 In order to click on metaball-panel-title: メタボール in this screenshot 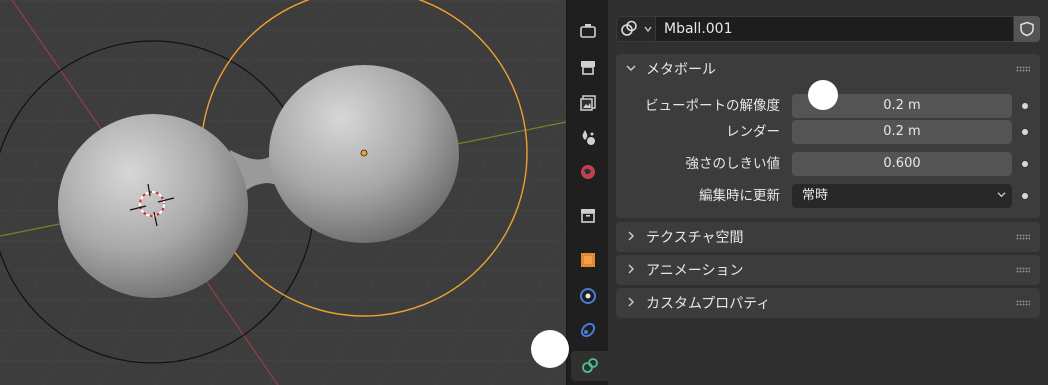, I will do `click(681, 70)`.